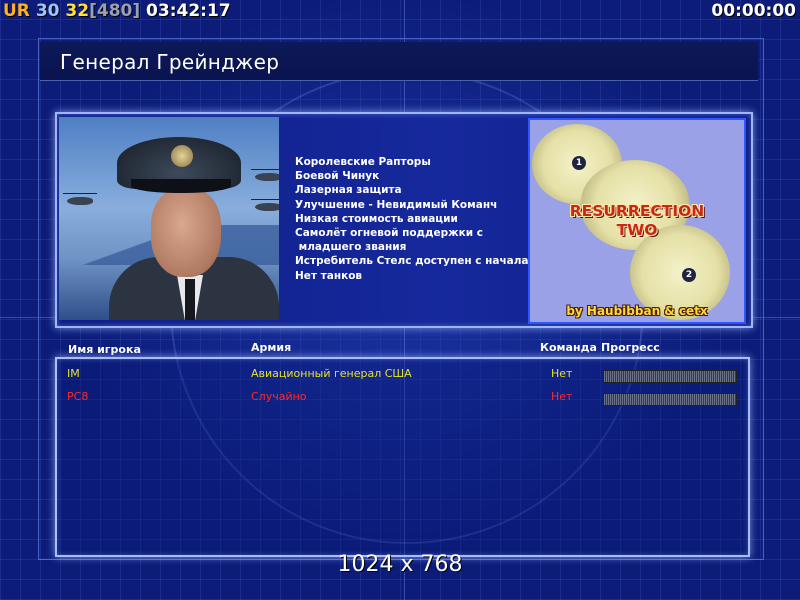 The height and width of the screenshot is (600, 800). Describe the element at coordinates (271, 347) in the screenshot. I see `column-header-army: Армия` at that location.